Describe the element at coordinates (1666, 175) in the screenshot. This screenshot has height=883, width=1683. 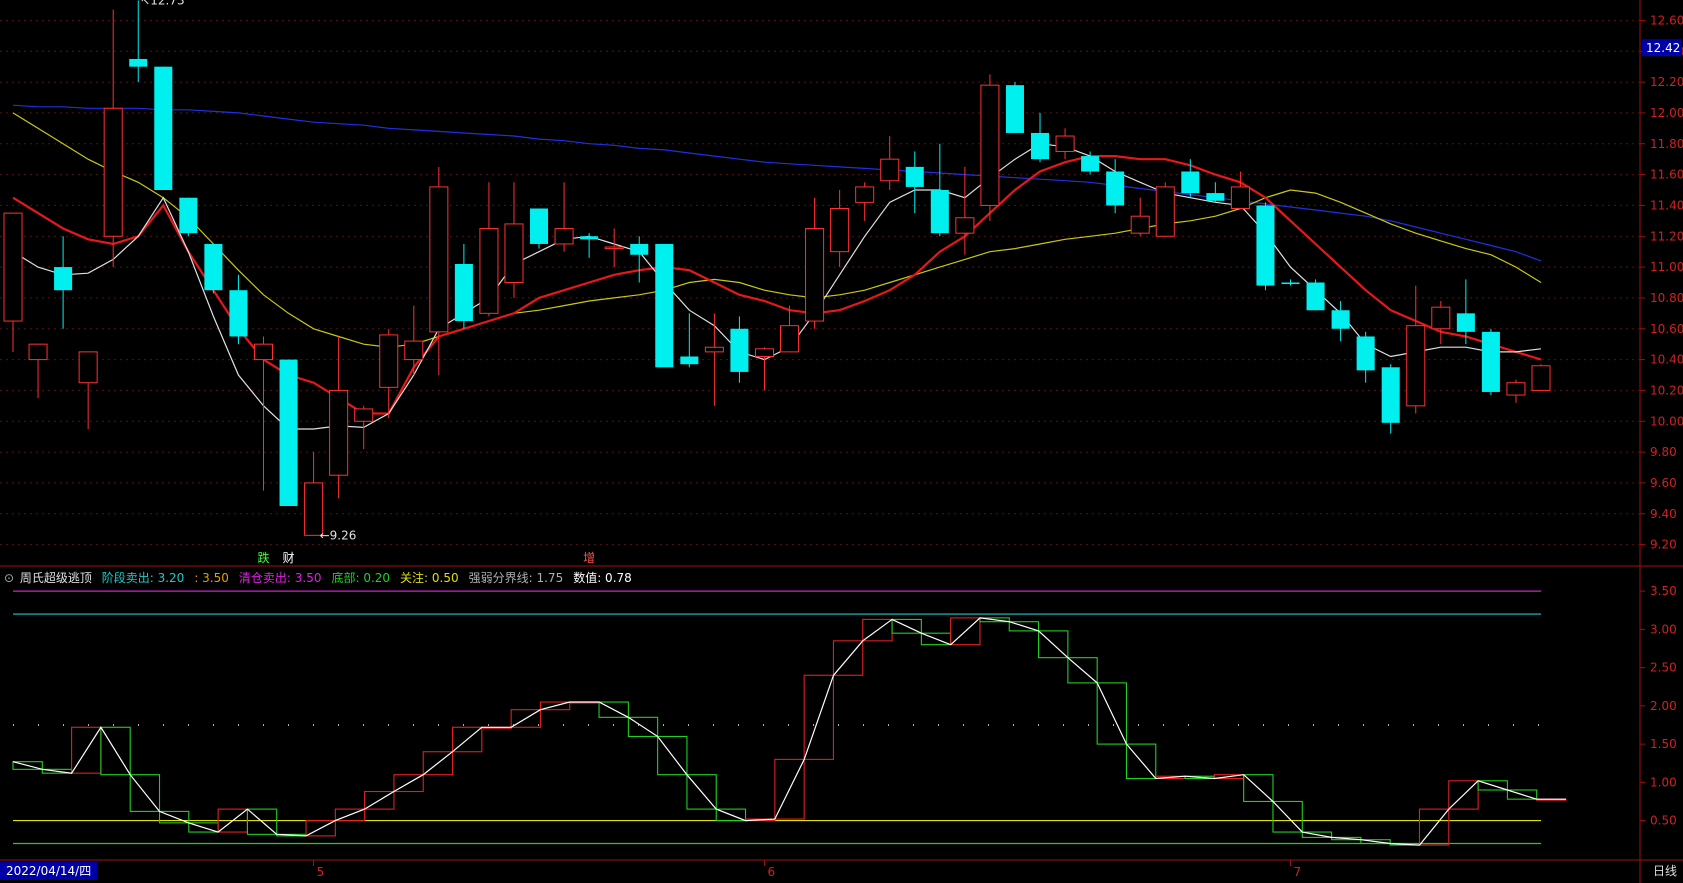
I see `price-tick-label: 11.60` at that location.